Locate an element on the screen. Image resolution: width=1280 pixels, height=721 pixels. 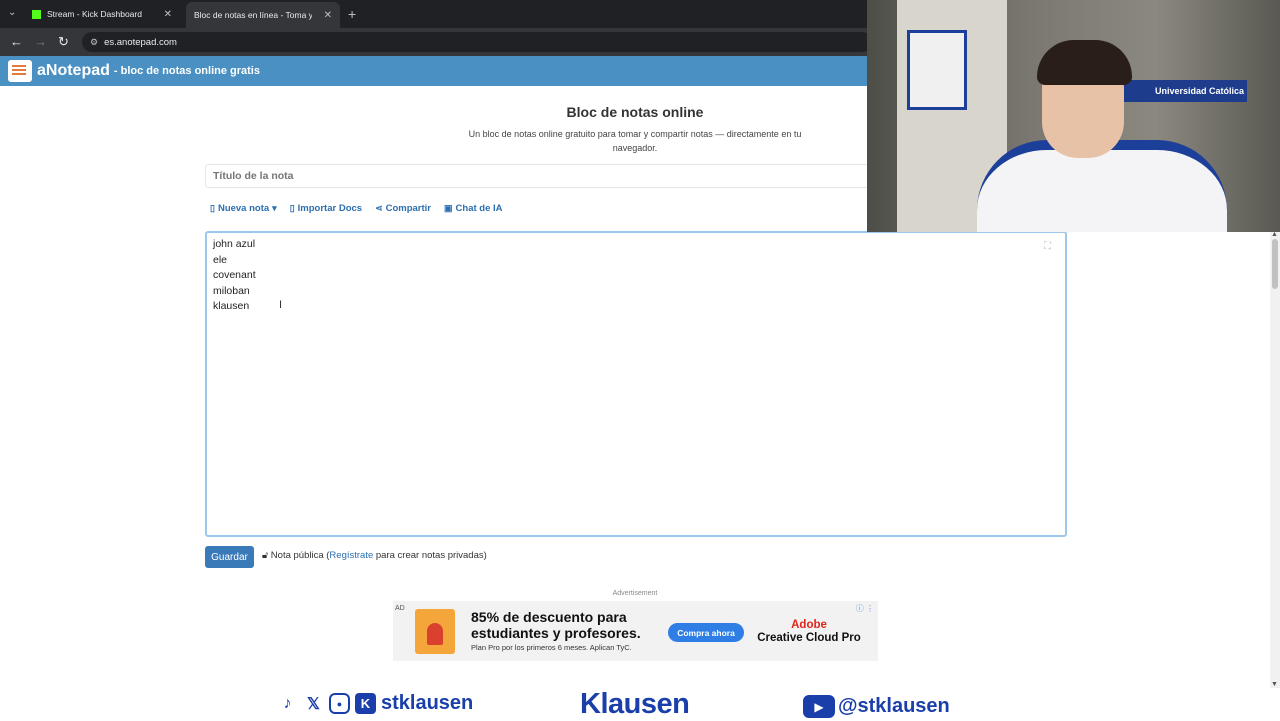
ad-brand-top: Adobe is located at coordinates (809, 625).